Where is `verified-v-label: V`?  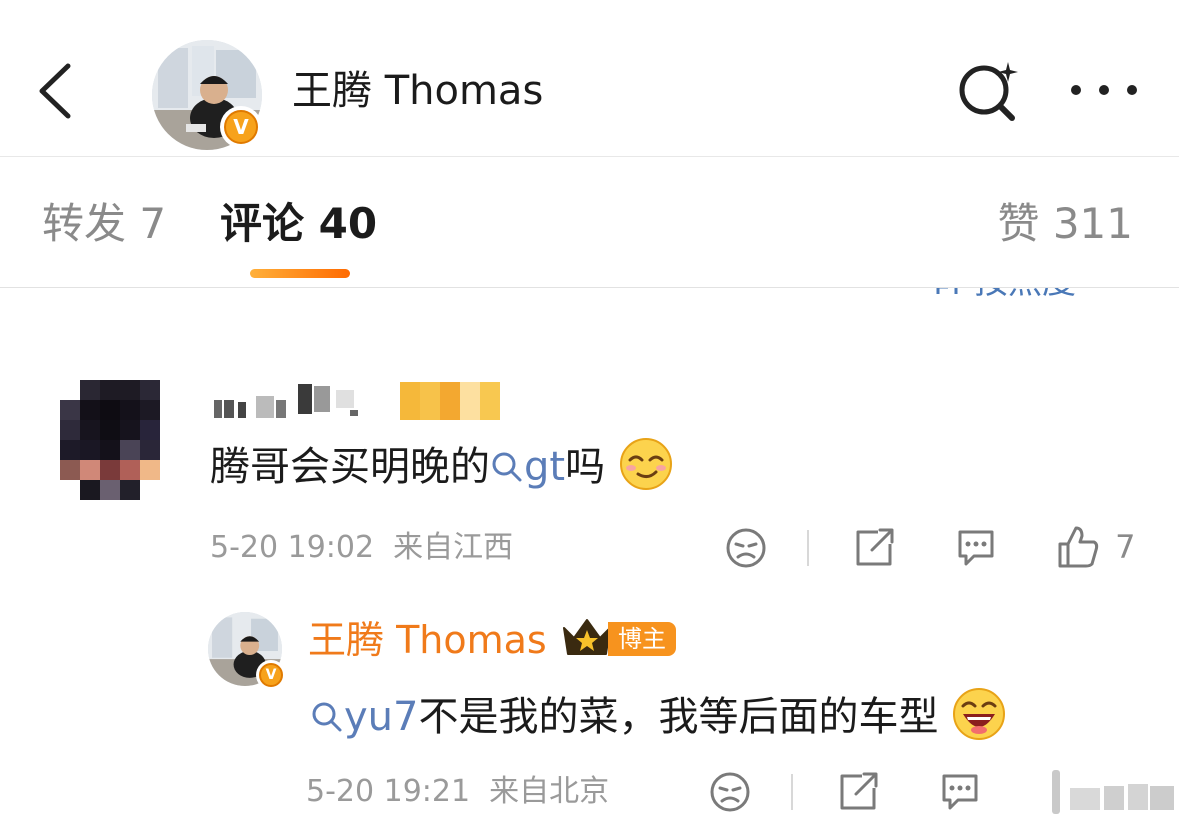
verified-v-label: V is located at coordinates (241, 127).